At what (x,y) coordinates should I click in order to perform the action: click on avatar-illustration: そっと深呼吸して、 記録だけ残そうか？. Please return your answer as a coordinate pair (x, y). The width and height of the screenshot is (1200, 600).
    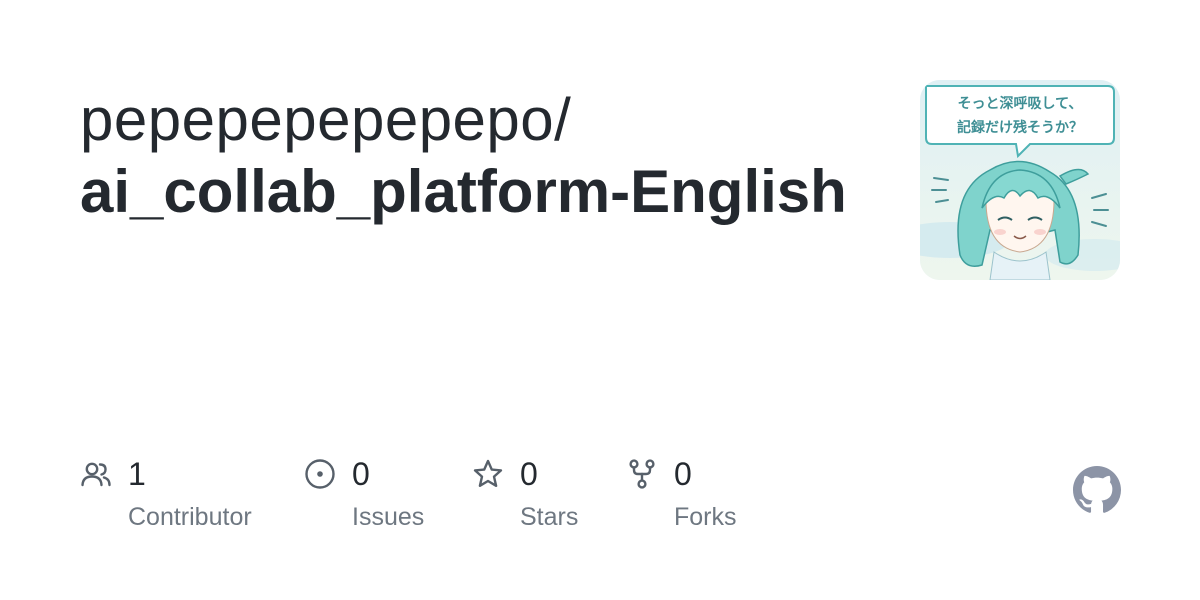
    Looking at the image, I should click on (1020, 180).